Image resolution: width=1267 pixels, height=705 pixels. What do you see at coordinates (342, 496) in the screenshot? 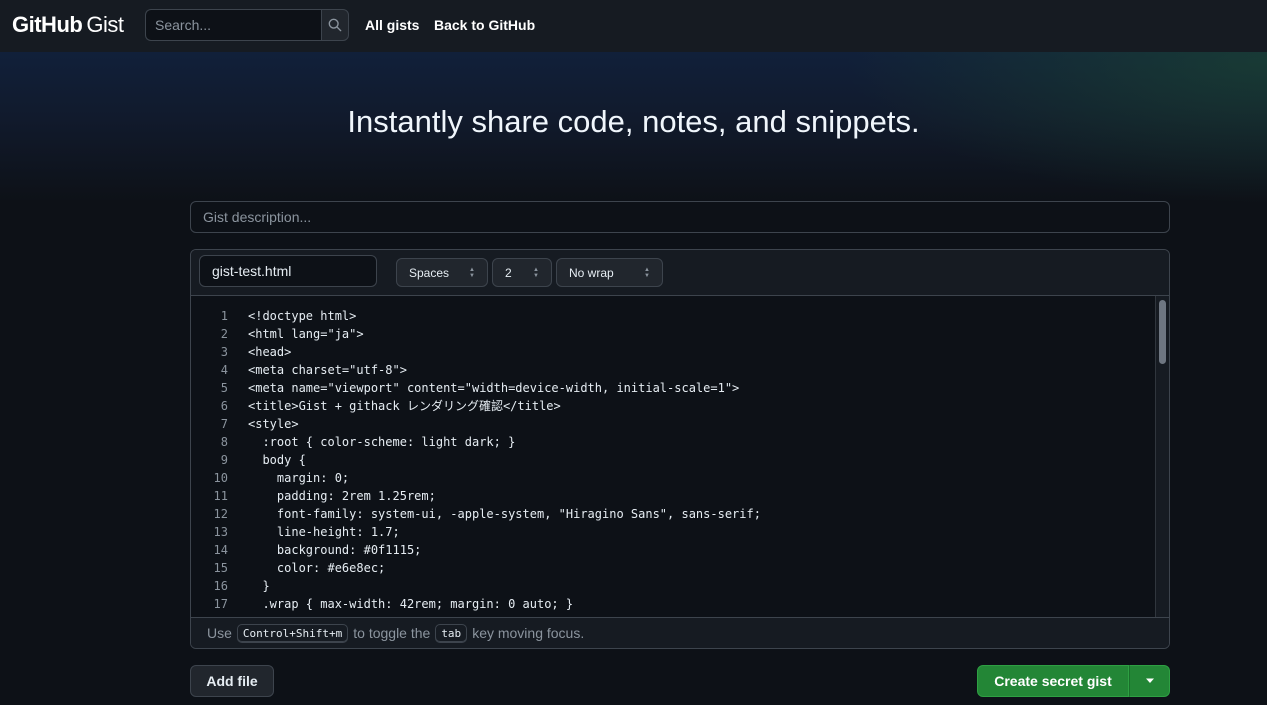
I see `line-text: padding: 2rem 1.25rem;` at bounding box center [342, 496].